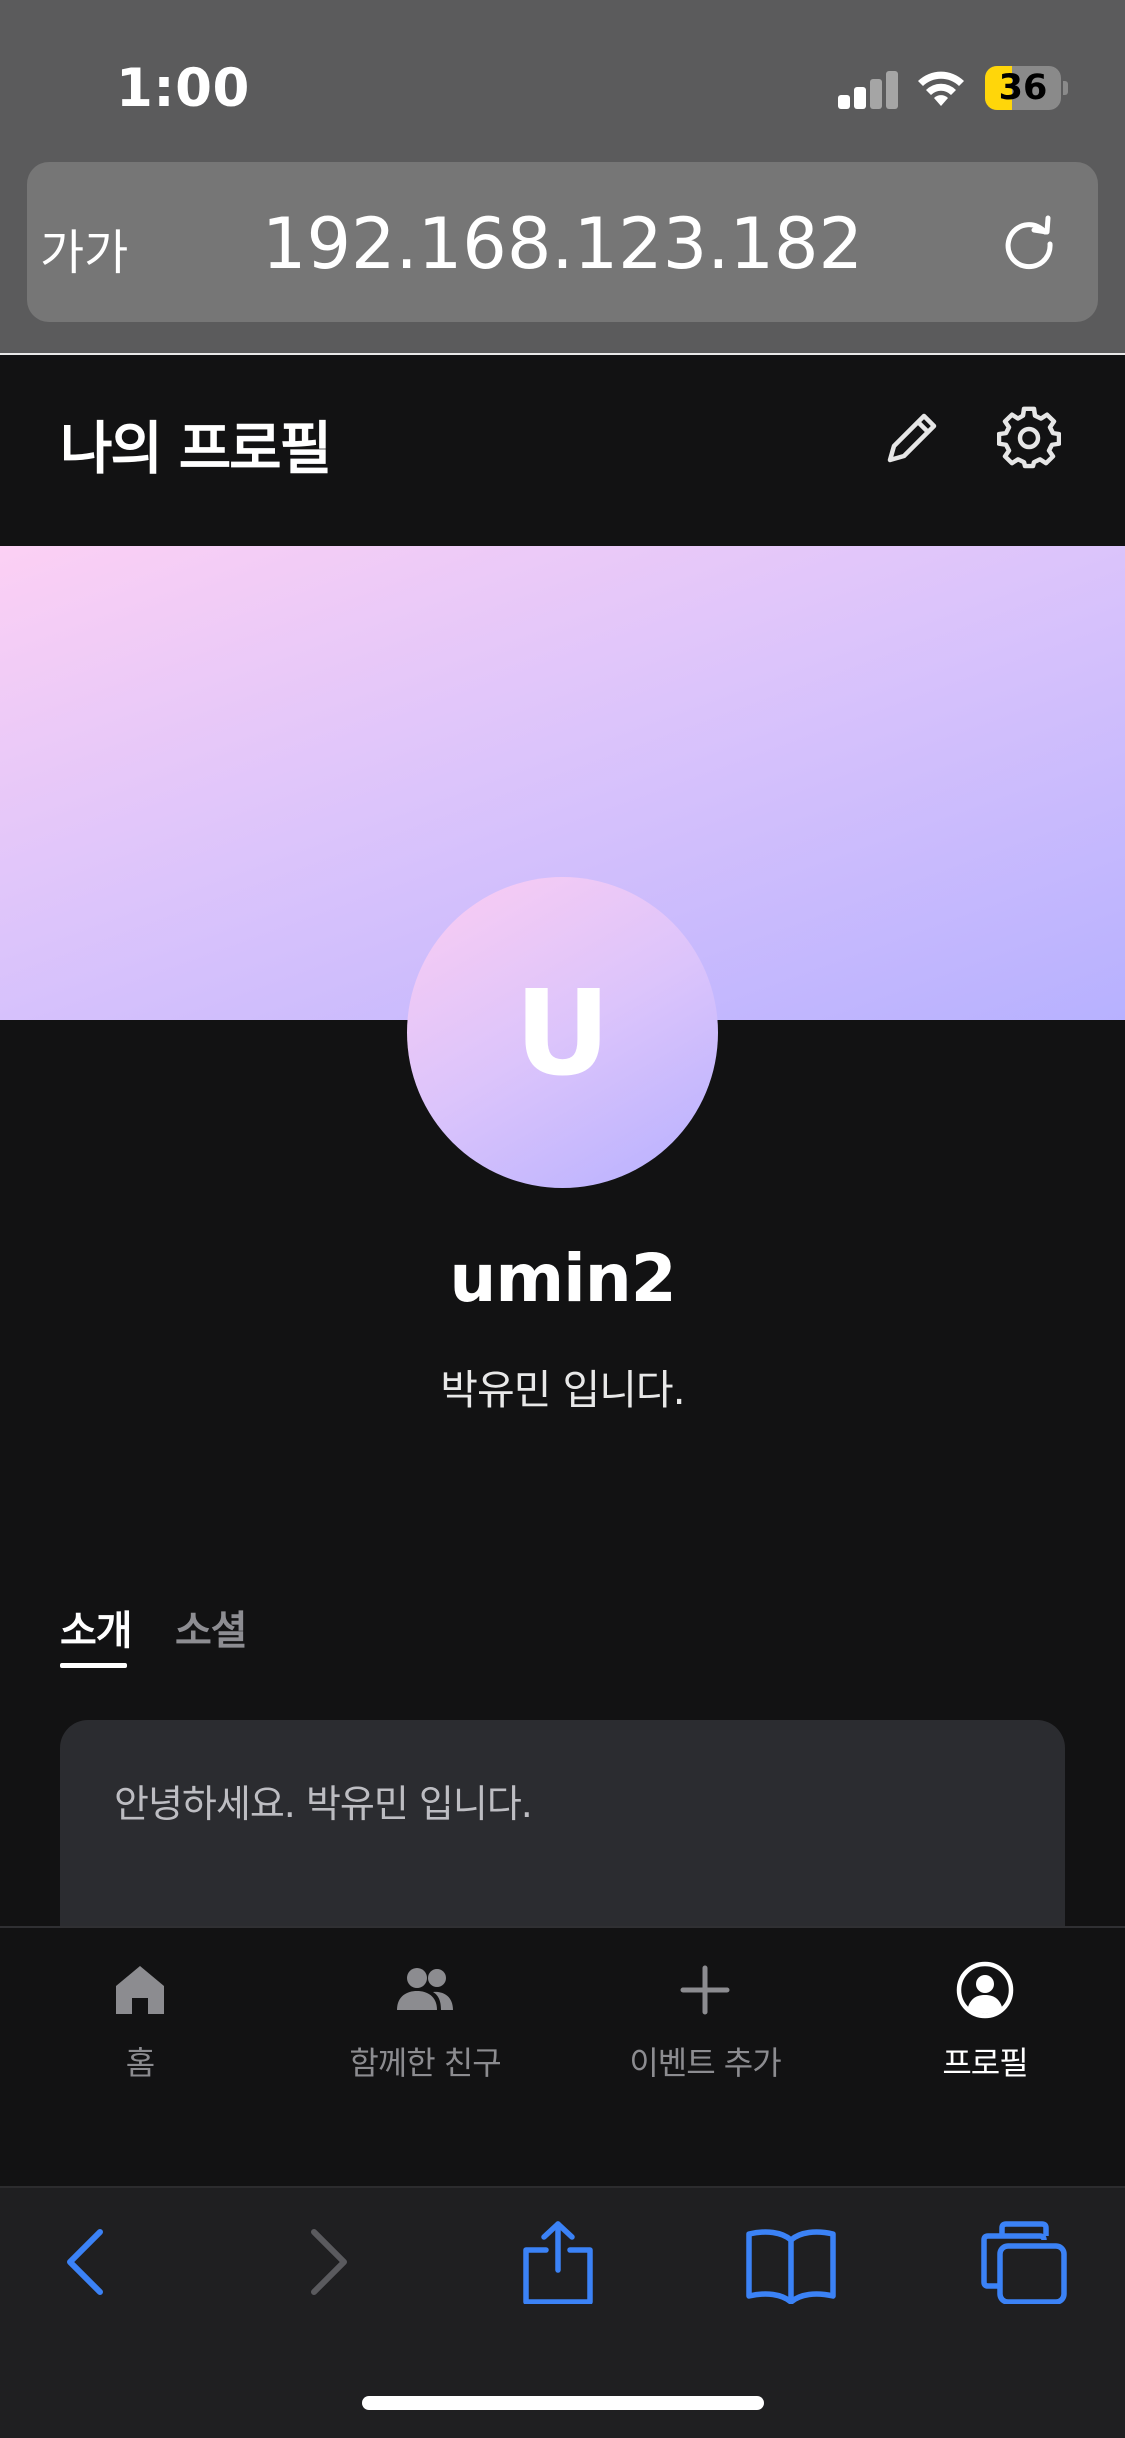 This screenshot has width=1125, height=2438. I want to click on plus-icon, so click(705, 1990).